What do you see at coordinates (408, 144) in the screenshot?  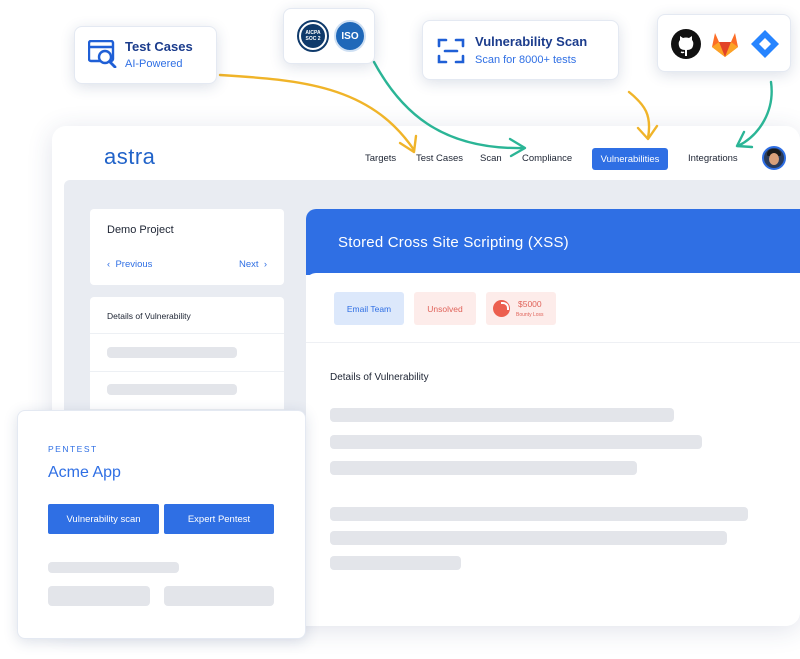 I see `arrowhead-test-cases` at bounding box center [408, 144].